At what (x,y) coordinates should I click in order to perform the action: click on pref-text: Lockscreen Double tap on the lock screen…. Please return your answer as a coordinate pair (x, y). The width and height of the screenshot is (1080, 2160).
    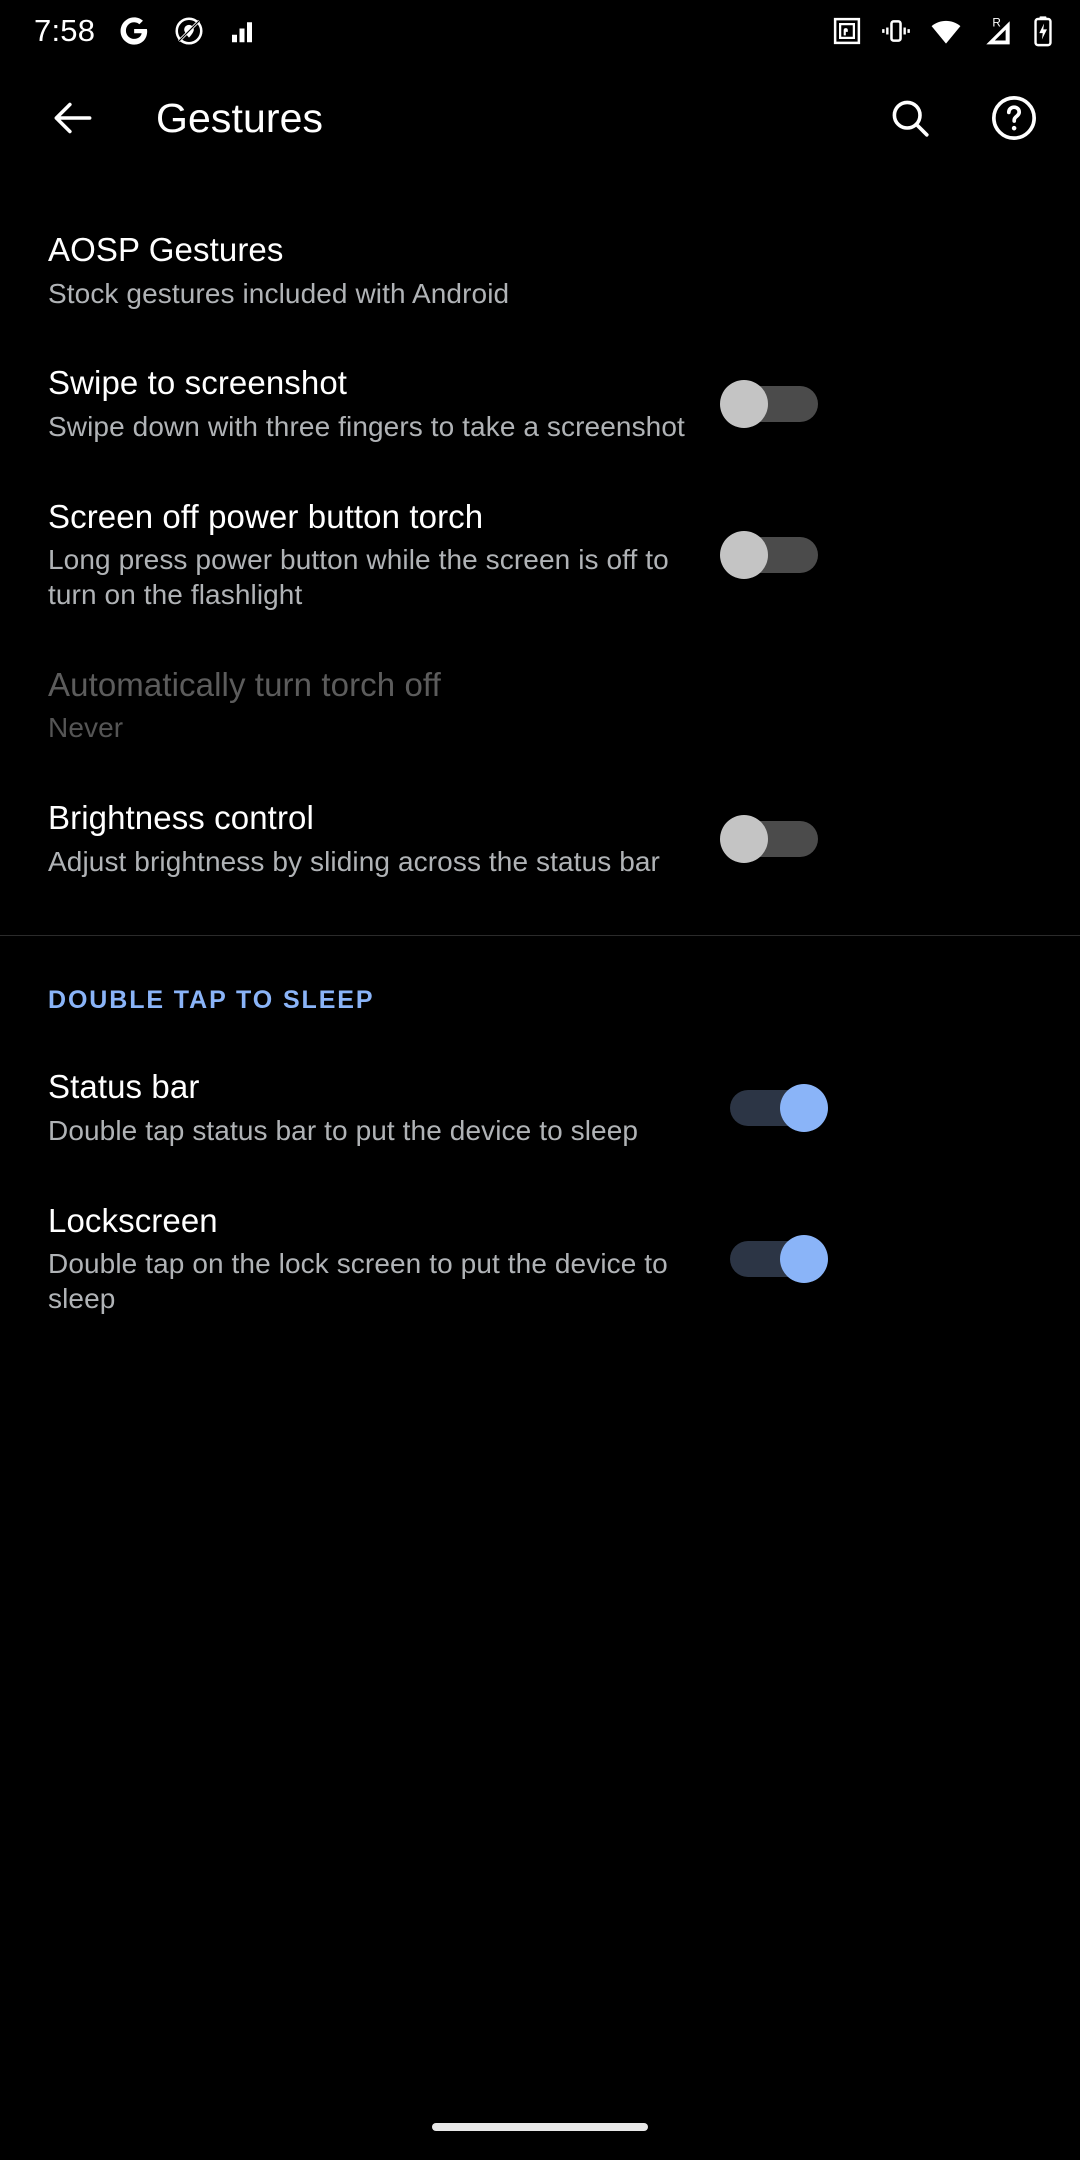
    Looking at the image, I should click on (384, 1259).